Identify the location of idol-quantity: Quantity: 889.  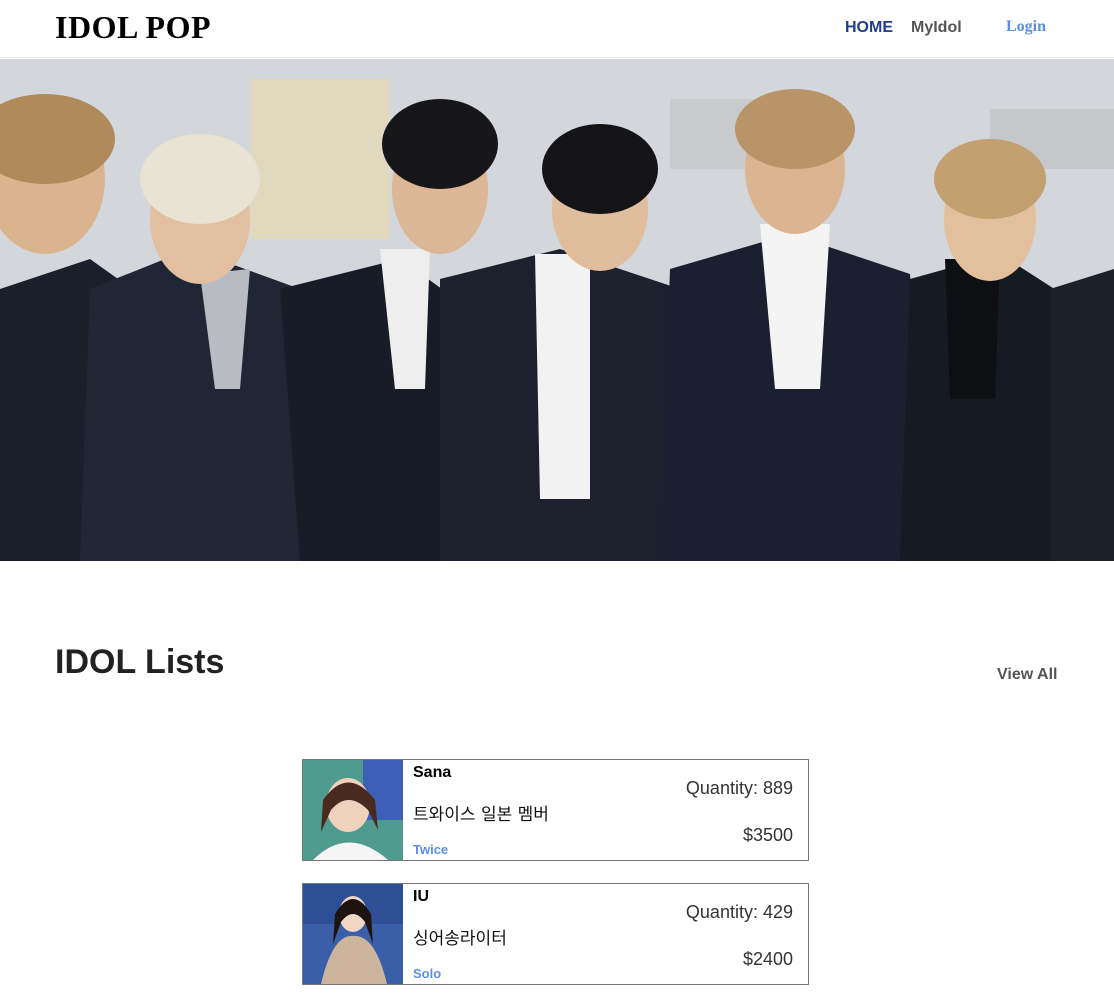
(739, 788).